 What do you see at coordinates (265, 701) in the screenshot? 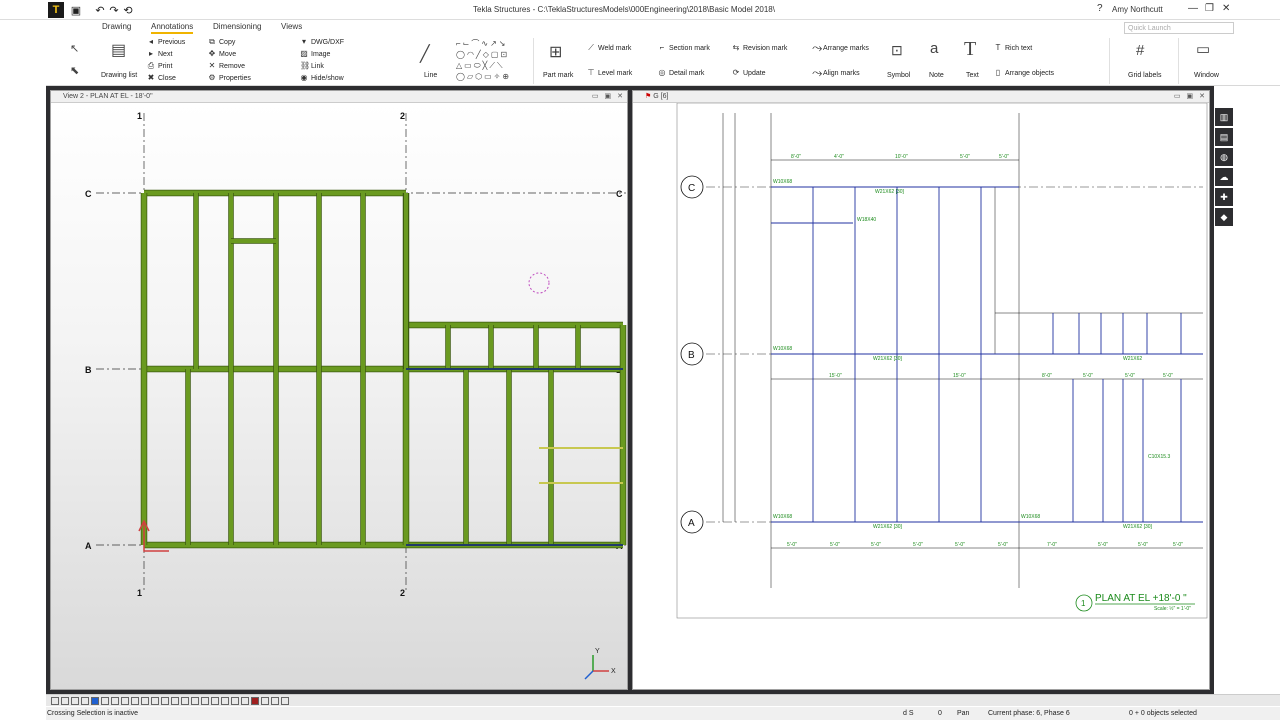
I see `snap-plane-icon` at bounding box center [265, 701].